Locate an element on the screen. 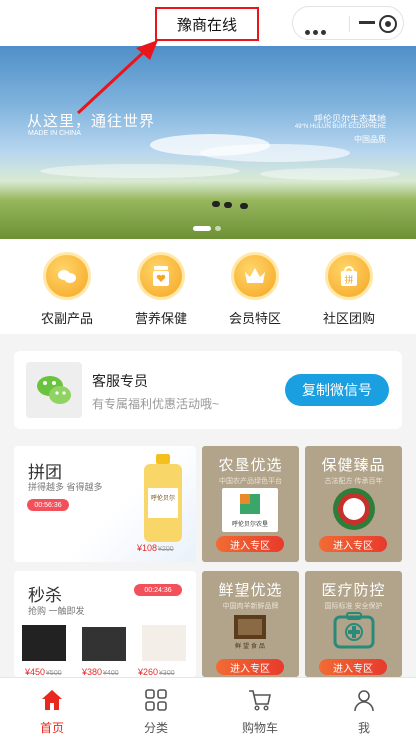  category-label: 会员特区 is located at coordinates (254, 318).